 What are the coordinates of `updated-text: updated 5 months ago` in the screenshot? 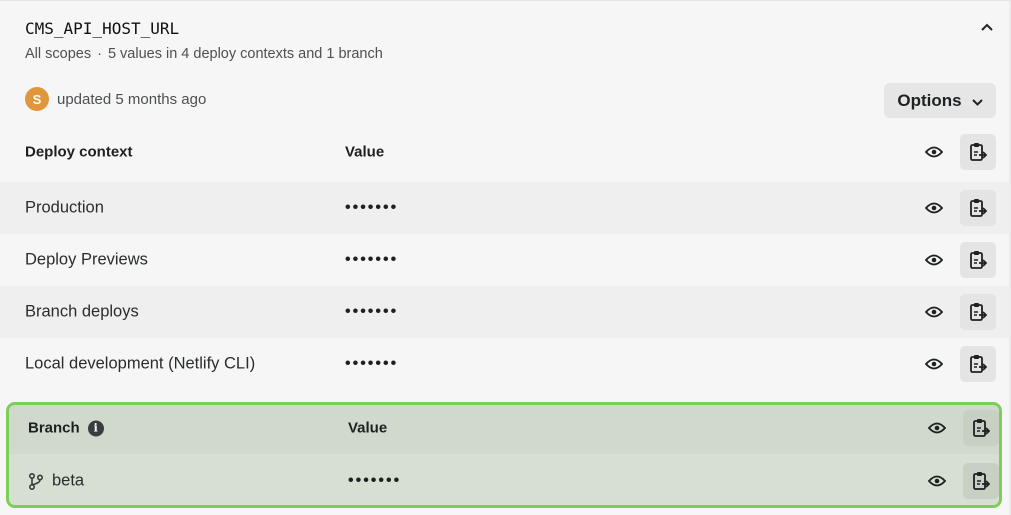 It's located at (132, 99).